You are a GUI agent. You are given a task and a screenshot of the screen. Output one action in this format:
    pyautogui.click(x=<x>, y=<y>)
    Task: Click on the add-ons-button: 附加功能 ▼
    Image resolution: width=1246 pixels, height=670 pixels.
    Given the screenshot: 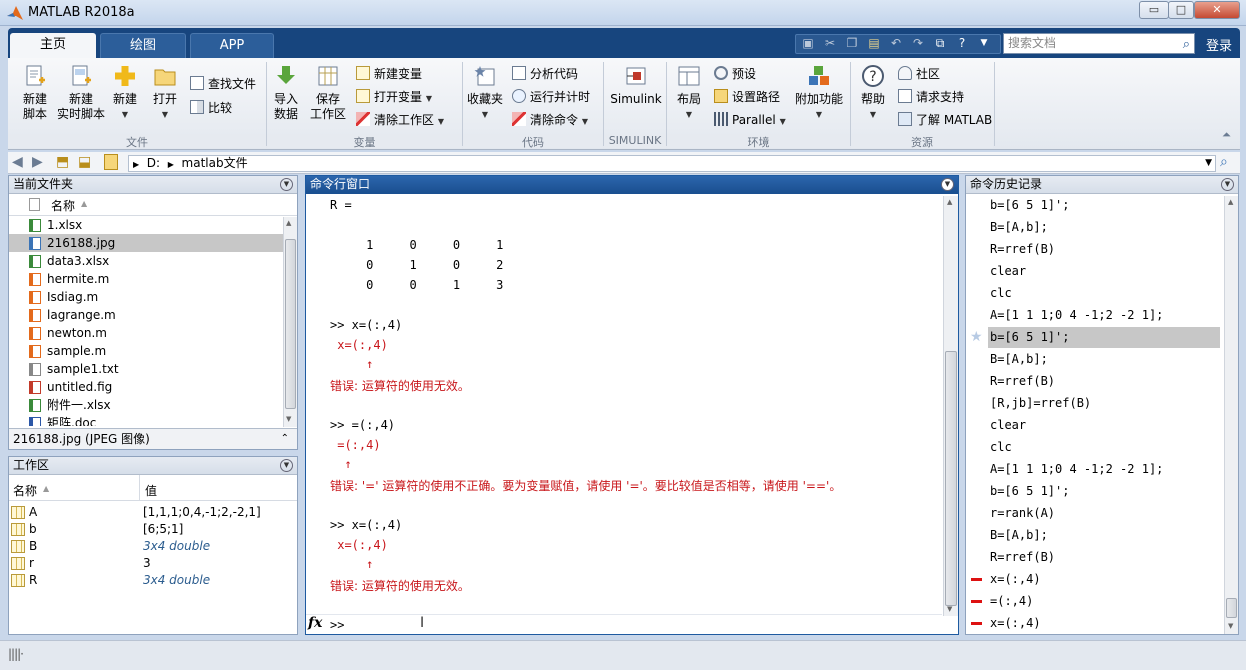 What is the action you would take?
    pyautogui.click(x=819, y=93)
    